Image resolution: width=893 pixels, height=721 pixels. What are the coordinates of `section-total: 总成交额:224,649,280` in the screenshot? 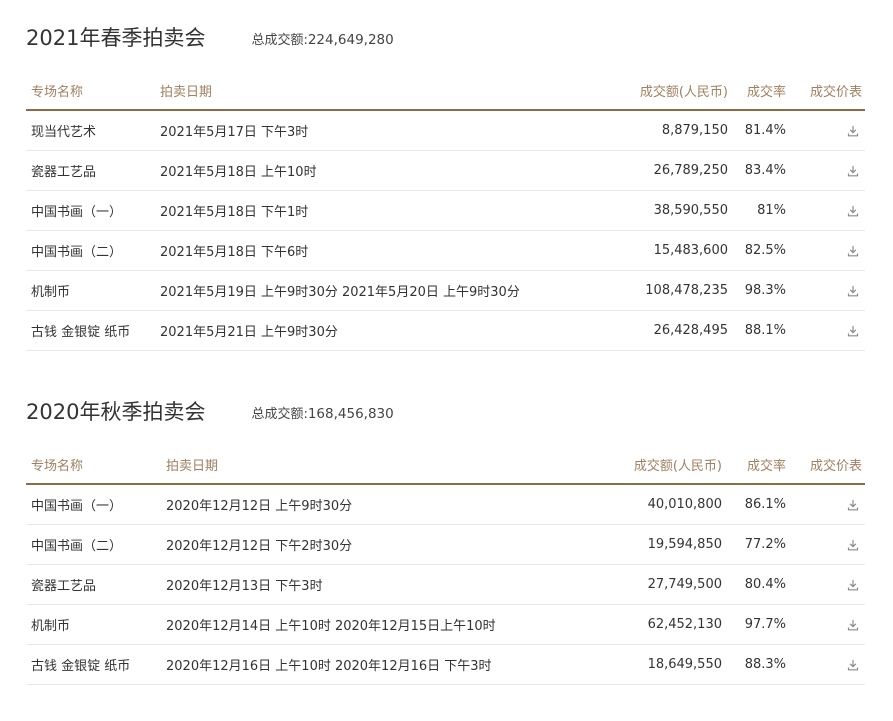 It's located at (322, 40).